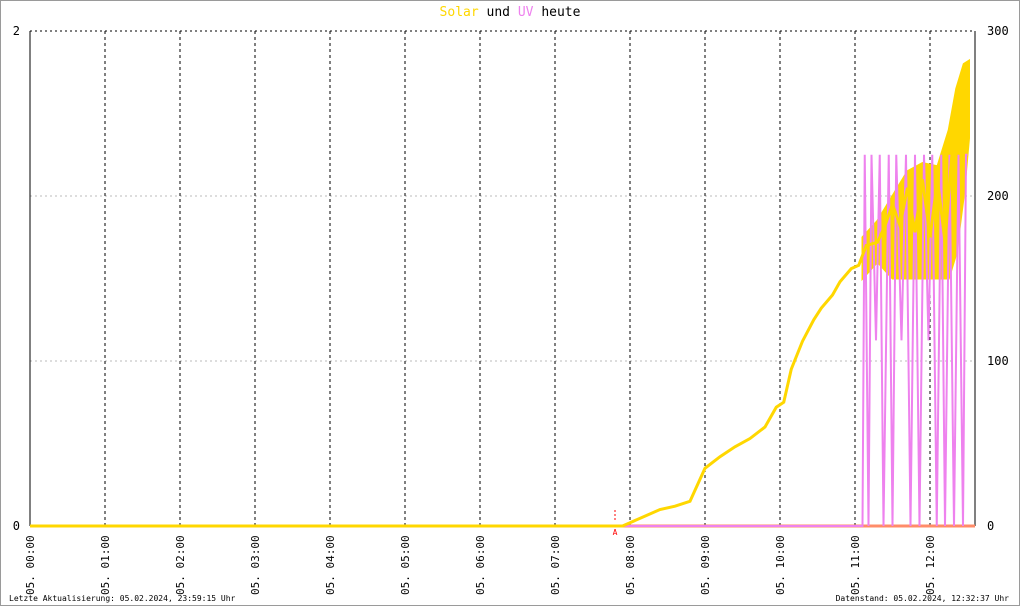 The image size is (1020, 606). Describe the element at coordinates (330, 565) in the screenshot. I see `x-tick-label: 05. 04:00` at that location.